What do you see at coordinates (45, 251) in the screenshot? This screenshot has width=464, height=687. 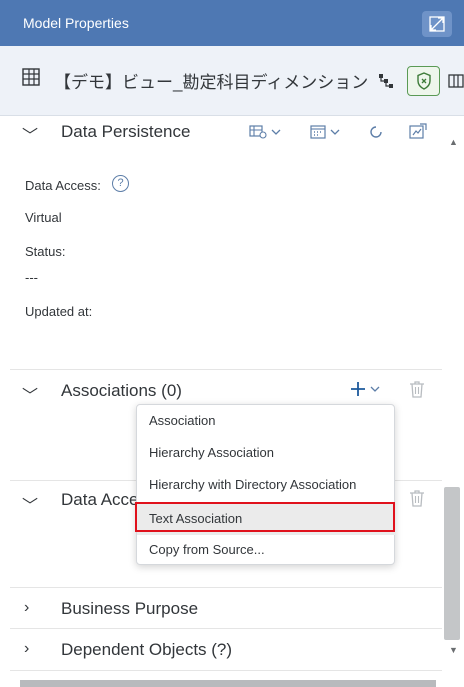 I see `status-label: Status:` at bounding box center [45, 251].